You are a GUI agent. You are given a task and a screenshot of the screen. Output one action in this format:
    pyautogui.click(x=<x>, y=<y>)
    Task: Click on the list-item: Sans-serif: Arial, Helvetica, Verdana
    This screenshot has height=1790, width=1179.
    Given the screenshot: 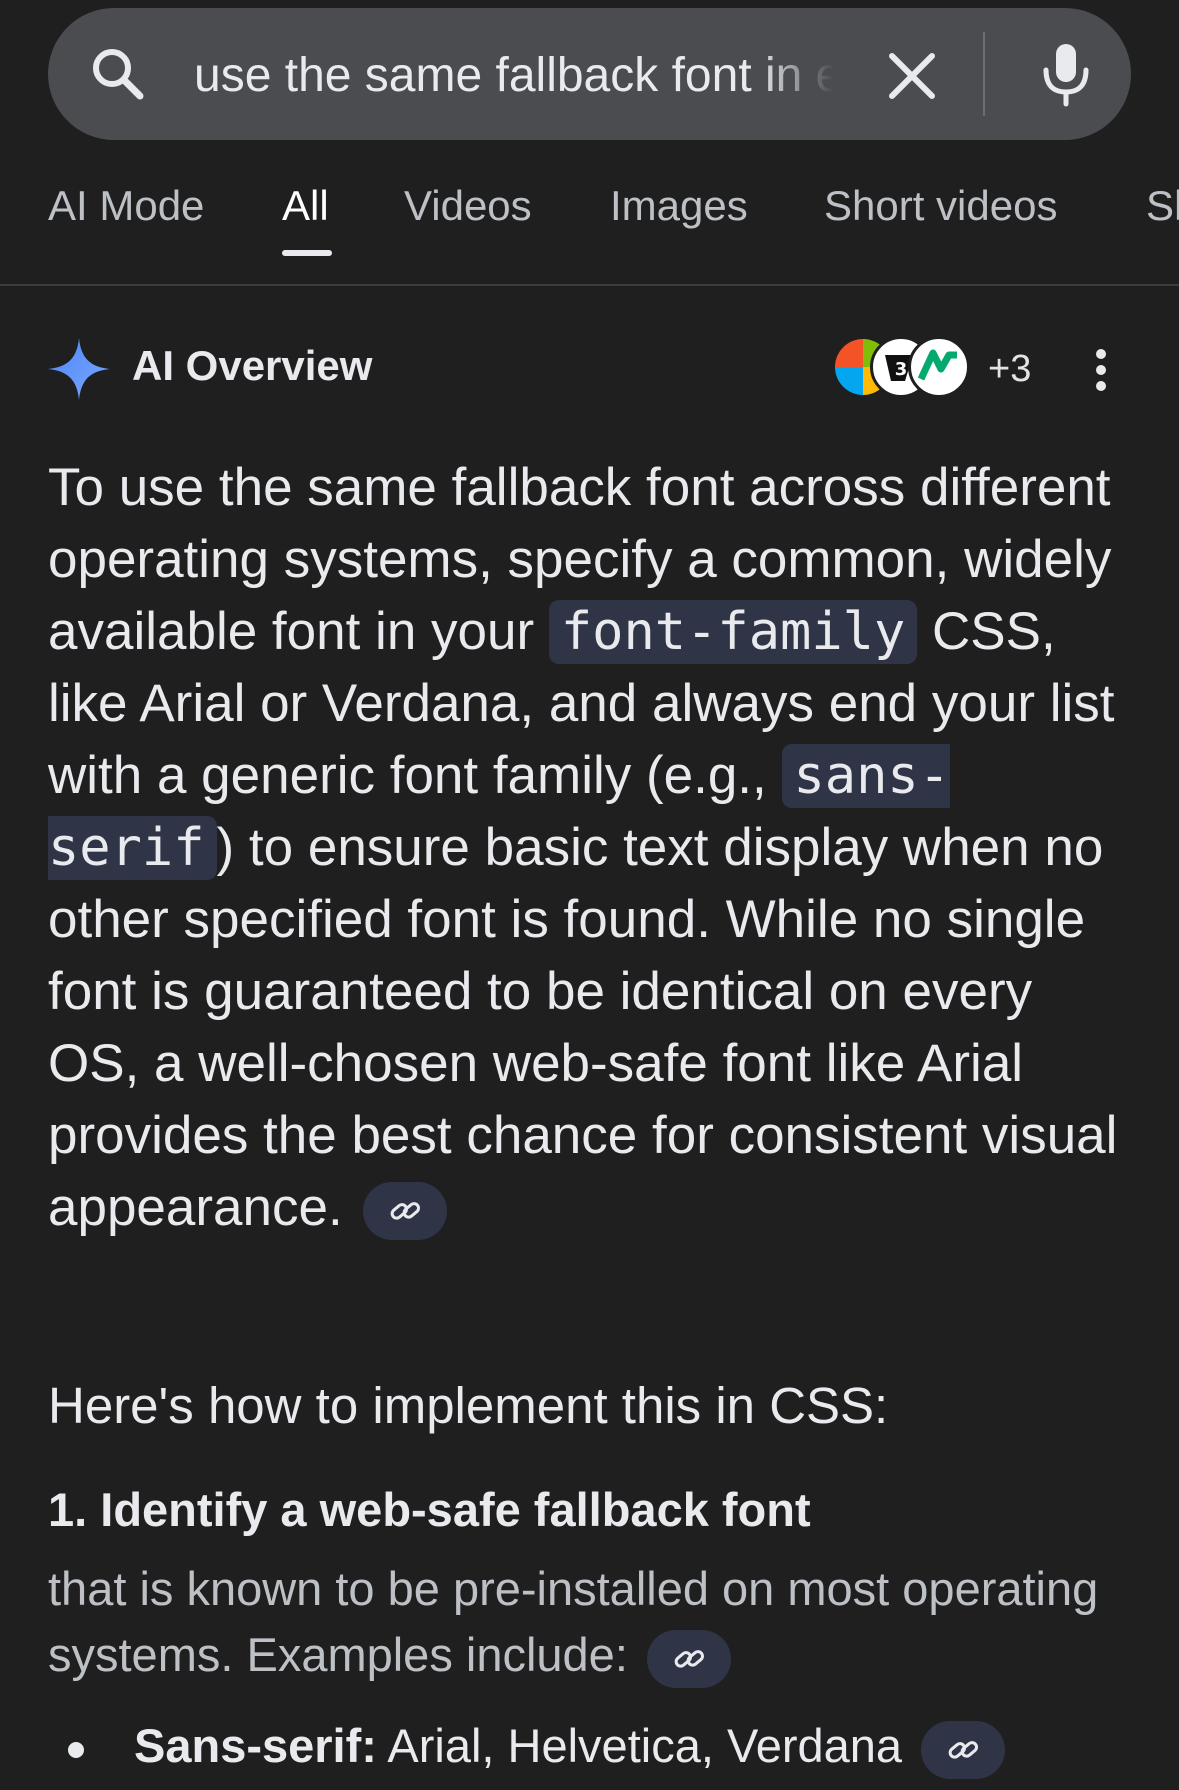 What is the action you would take?
    pyautogui.click(x=608, y=1747)
    